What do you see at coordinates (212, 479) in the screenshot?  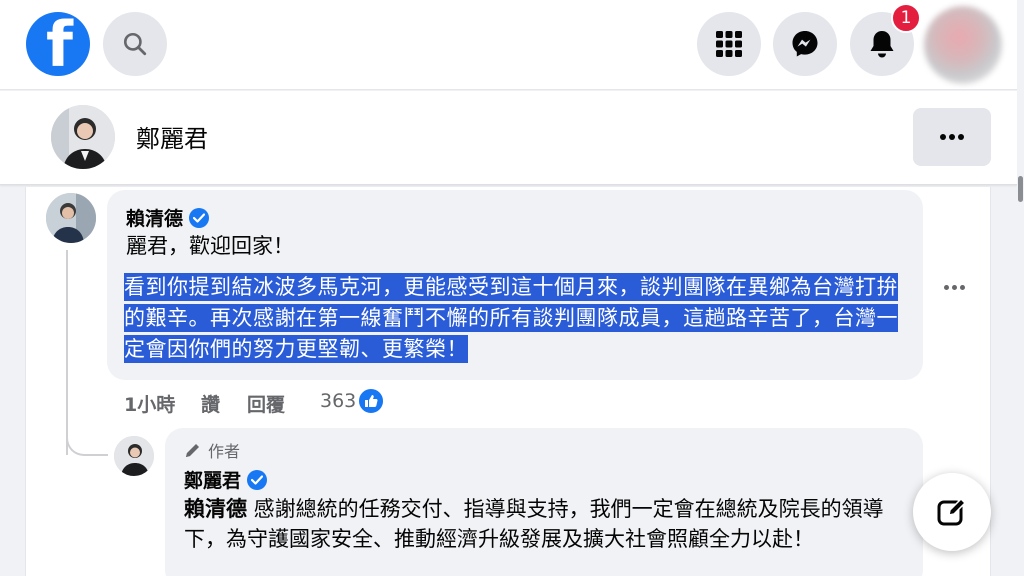 I see `reply-author-name: 鄭麗君` at bounding box center [212, 479].